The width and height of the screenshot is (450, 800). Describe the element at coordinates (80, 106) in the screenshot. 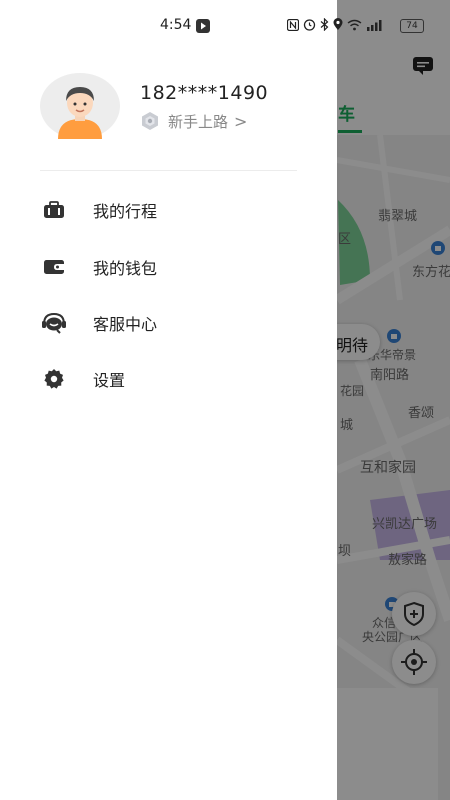

I see `avatar` at that location.